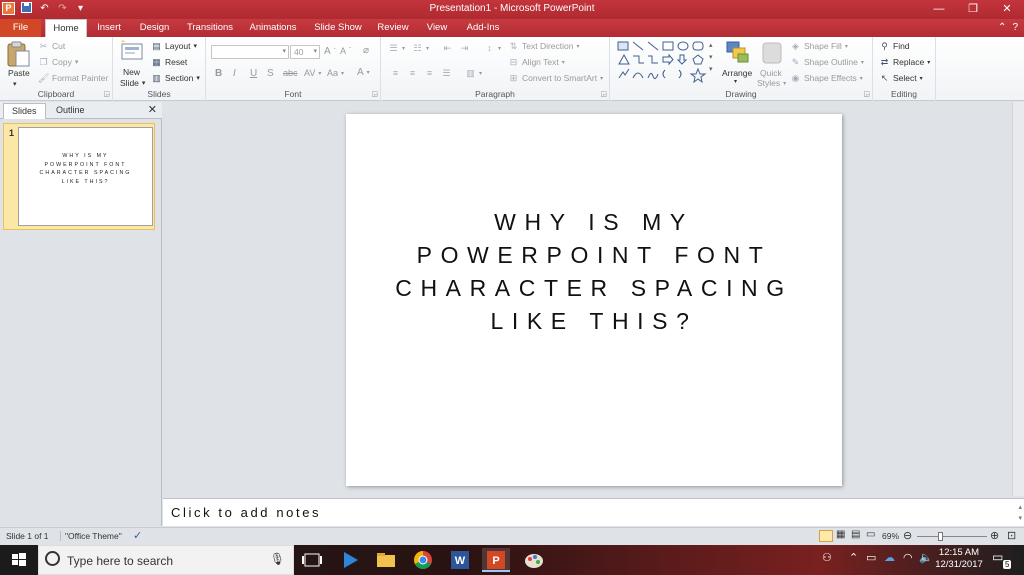 The height and width of the screenshot is (575, 1024). Describe the element at coordinates (544, 46) in the screenshot. I see `text-direction-button: ⇅ Text Direction ▾` at that location.